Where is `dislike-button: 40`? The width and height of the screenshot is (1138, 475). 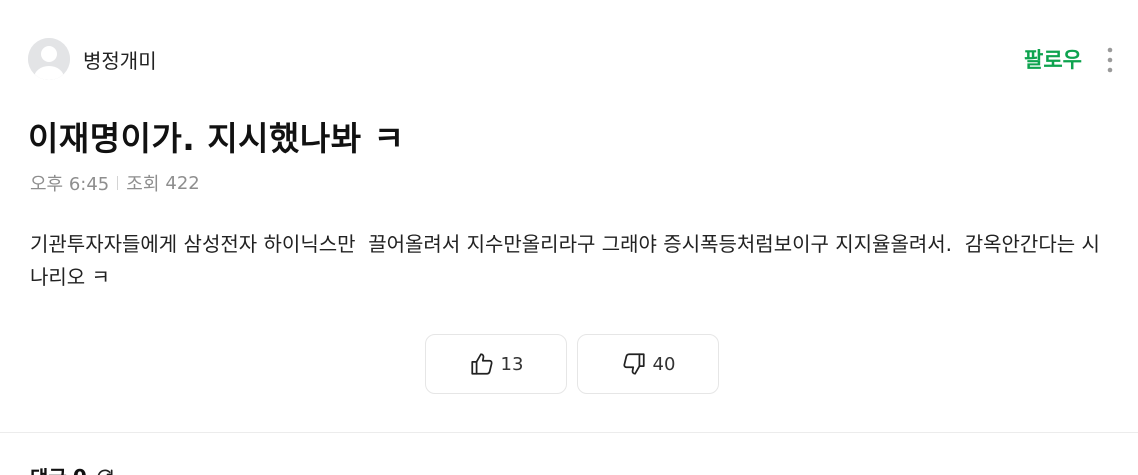 dislike-button: 40 is located at coordinates (648, 364).